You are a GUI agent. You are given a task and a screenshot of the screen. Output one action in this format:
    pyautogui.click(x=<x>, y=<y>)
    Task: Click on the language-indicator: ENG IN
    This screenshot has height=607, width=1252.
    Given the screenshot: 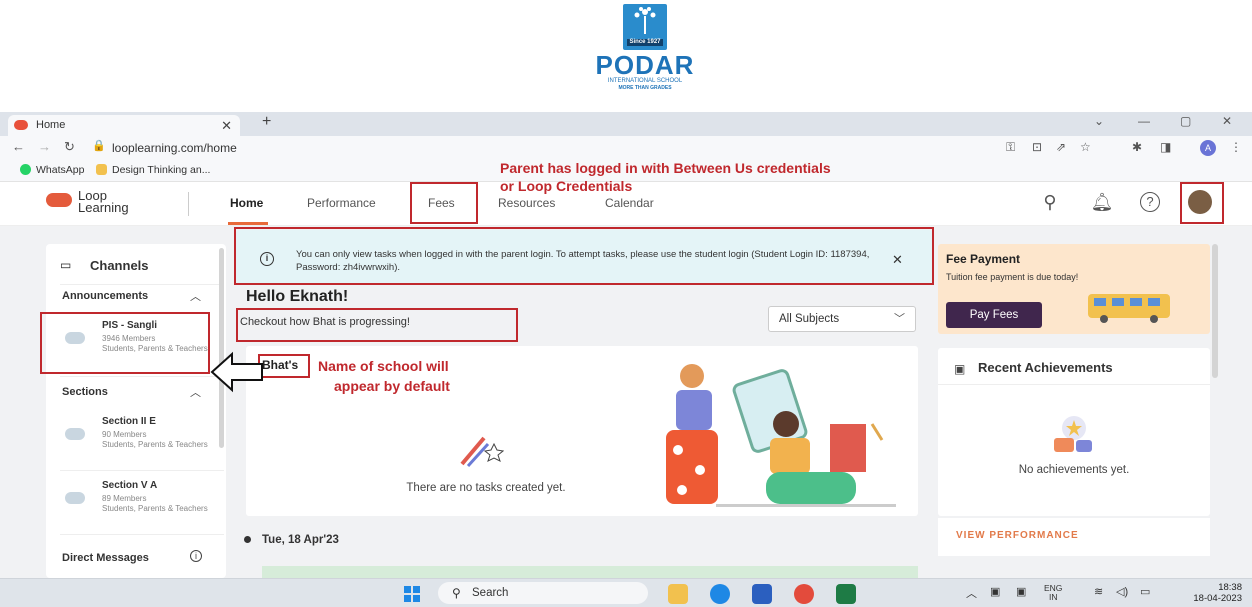 What is the action you would take?
    pyautogui.click(x=1053, y=593)
    